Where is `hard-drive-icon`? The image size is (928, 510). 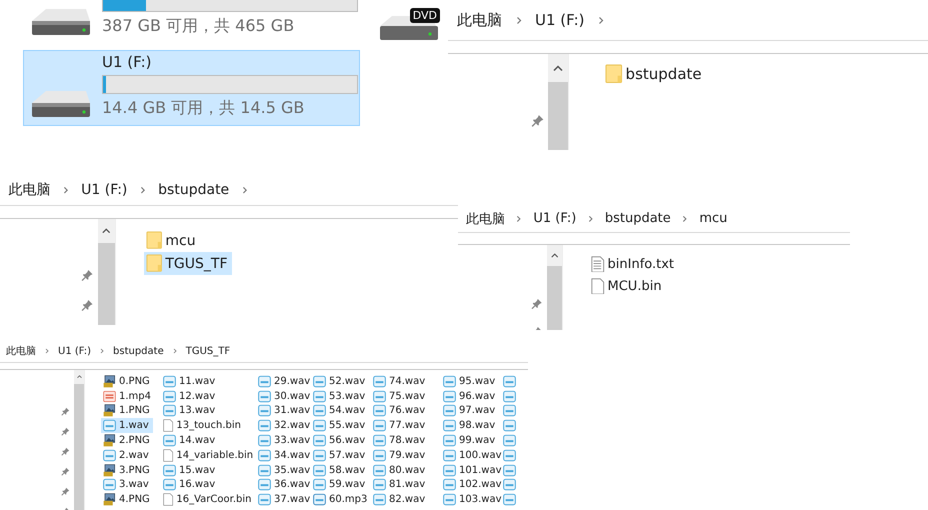 hard-drive-icon is located at coordinates (61, 22).